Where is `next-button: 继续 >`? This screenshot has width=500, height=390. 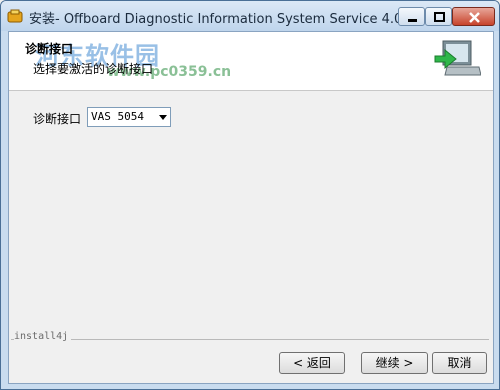
next-button: 继续 > is located at coordinates (394, 363).